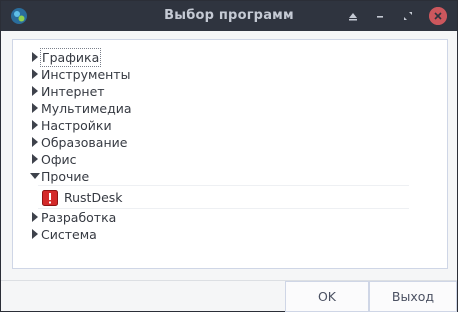 The image size is (458, 312). I want to click on tree-item-label: Настройки, so click(76, 125).